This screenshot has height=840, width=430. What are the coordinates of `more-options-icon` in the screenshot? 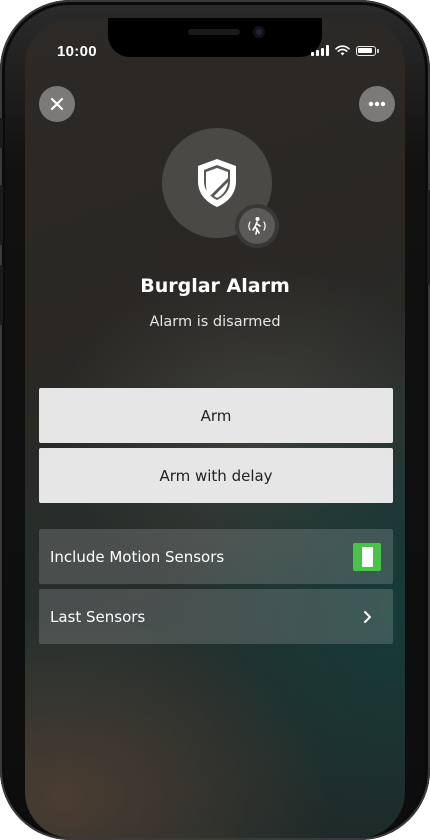 It's located at (377, 104).